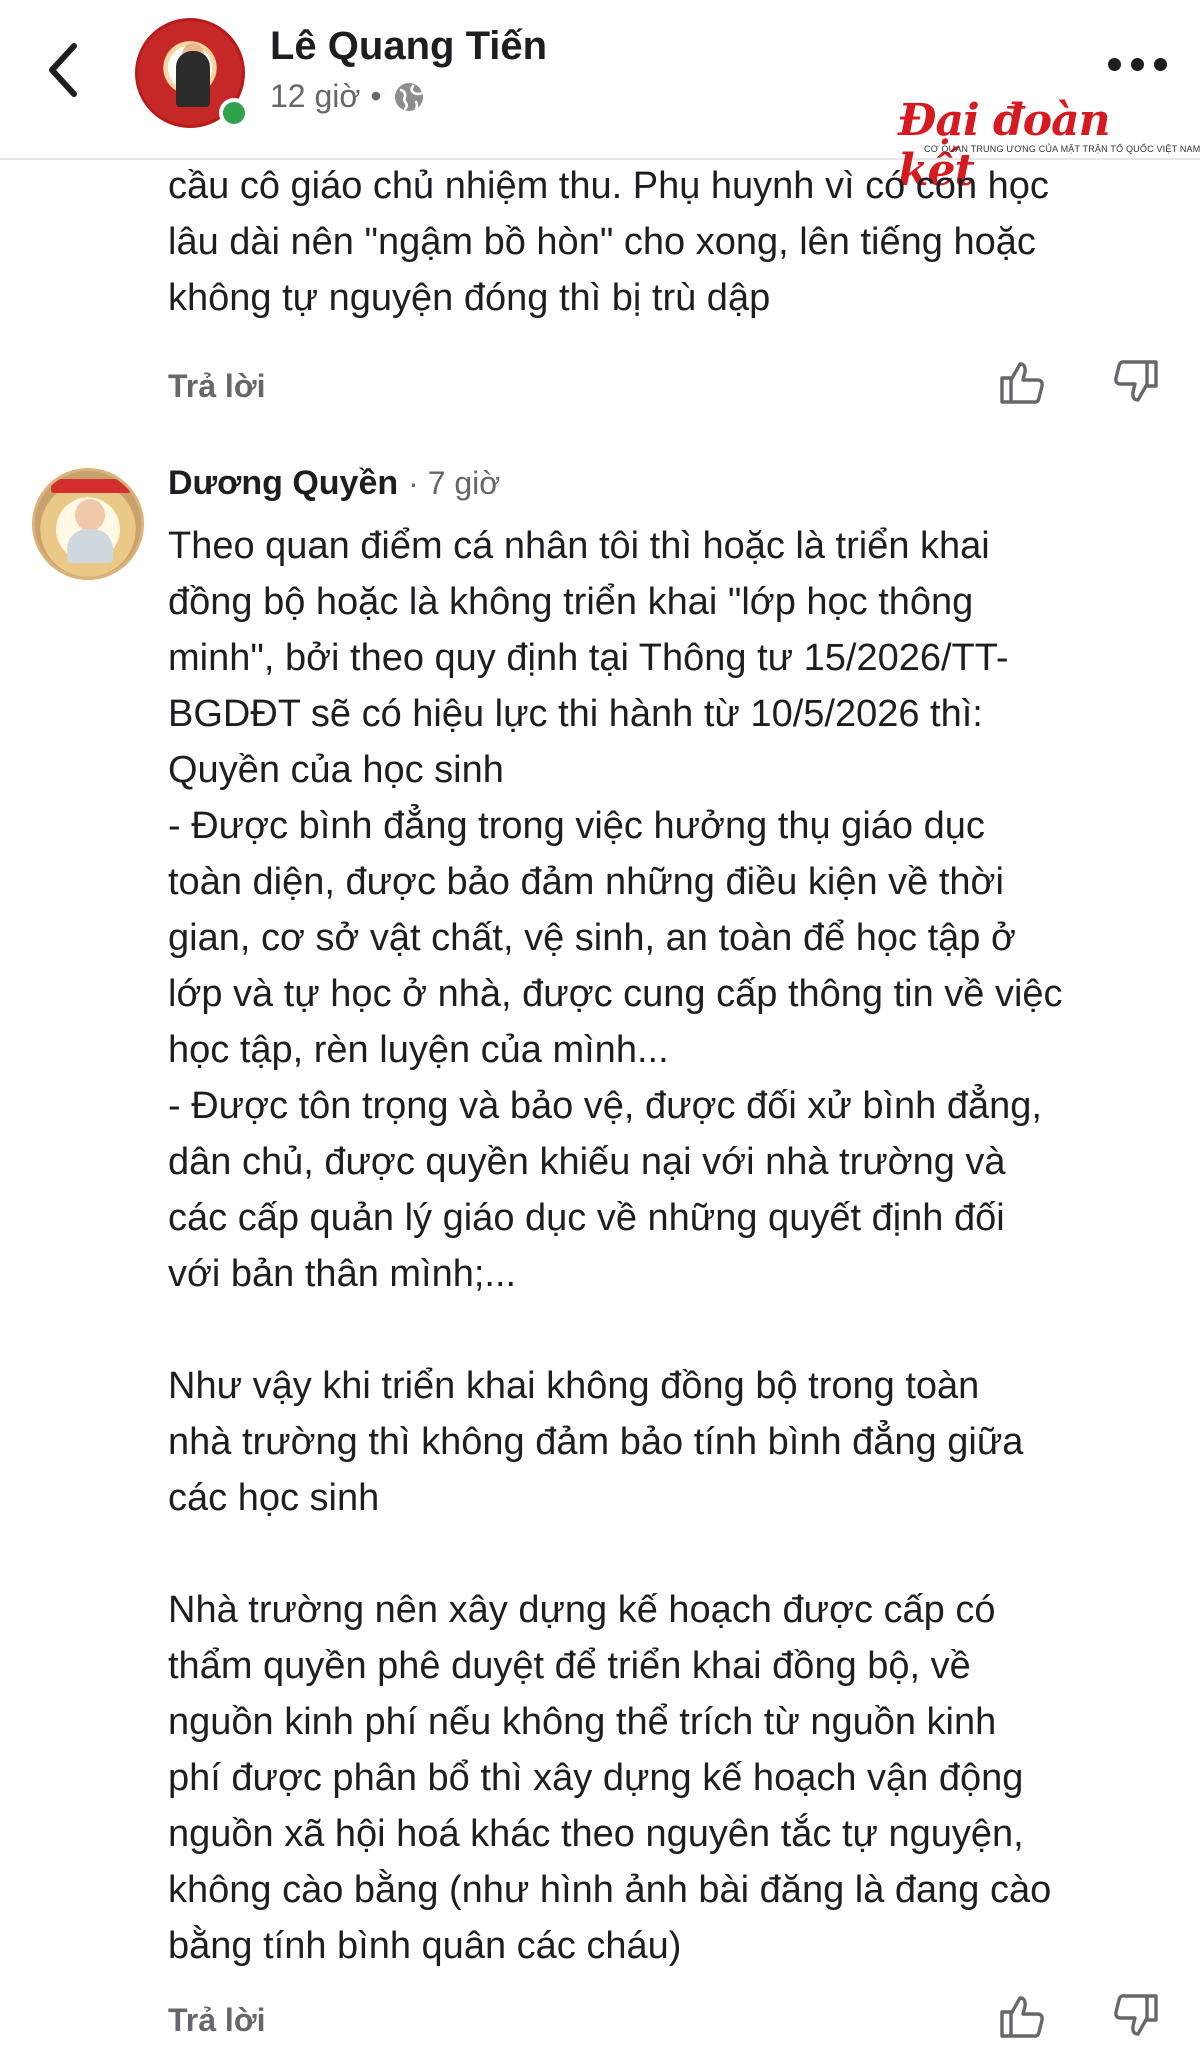 The width and height of the screenshot is (1200, 2050). I want to click on more-options-button, so click(1143, 70).